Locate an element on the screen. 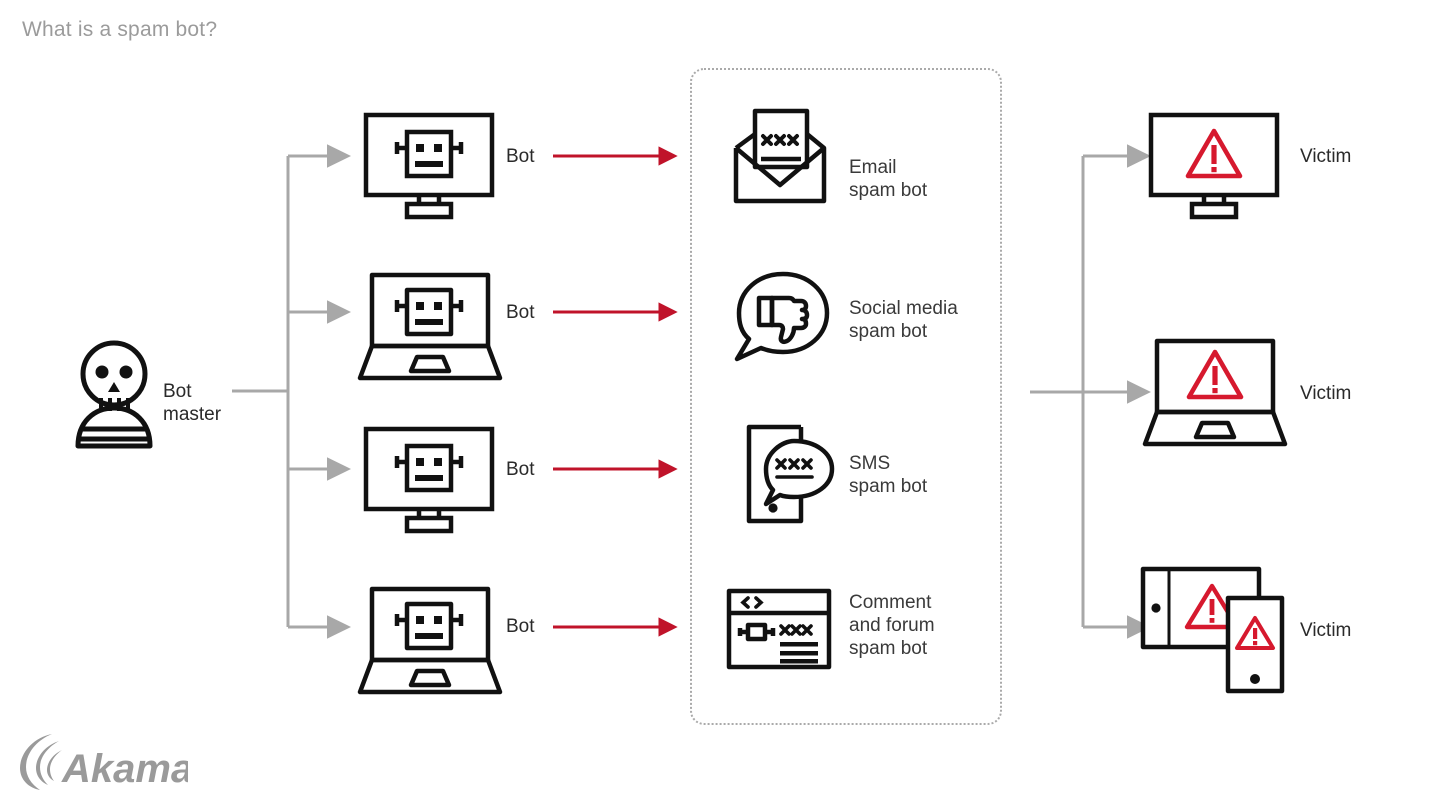 The width and height of the screenshot is (1440, 810). browser-window-comment-icon is located at coordinates (779, 629).